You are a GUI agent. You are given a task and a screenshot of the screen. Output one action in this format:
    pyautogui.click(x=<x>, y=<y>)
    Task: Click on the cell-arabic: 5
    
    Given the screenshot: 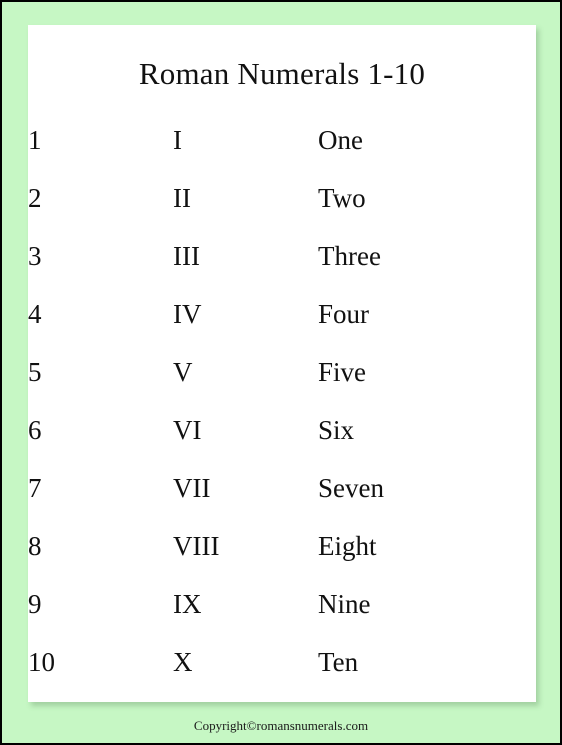 What is the action you would take?
    pyautogui.click(x=35, y=372)
    